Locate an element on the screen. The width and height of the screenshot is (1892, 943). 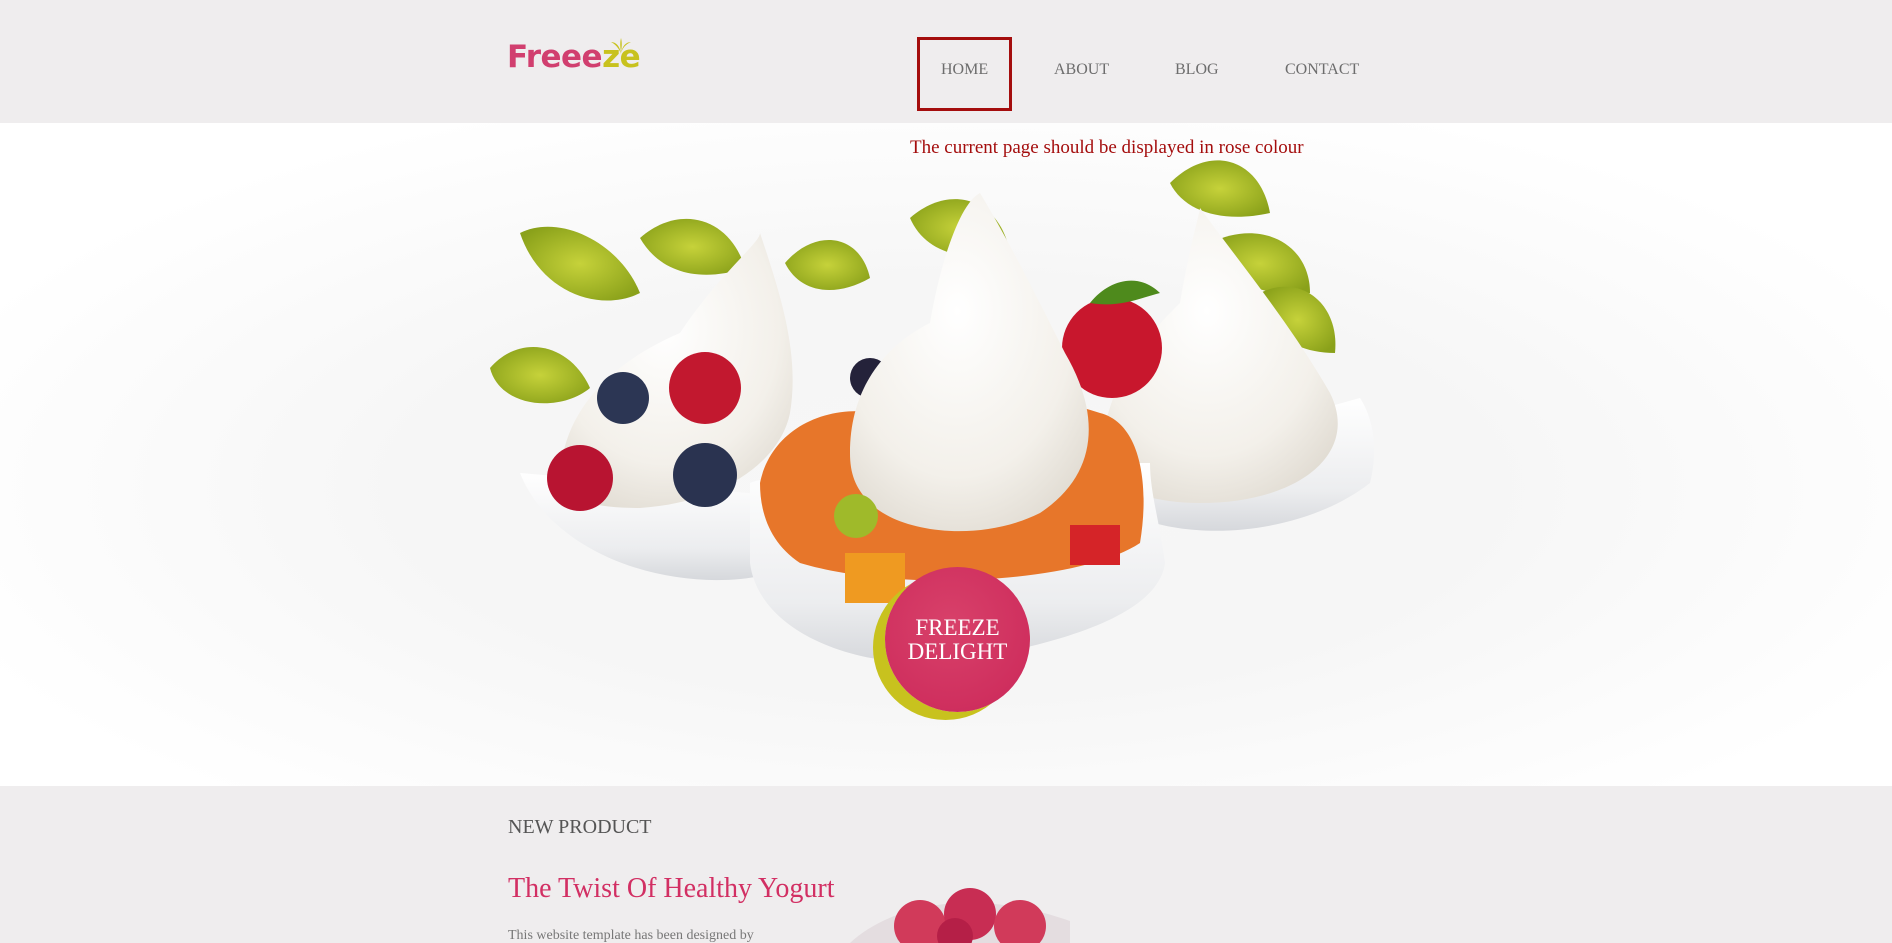
badge-line-2: DELIGHT is located at coordinates (957, 651).